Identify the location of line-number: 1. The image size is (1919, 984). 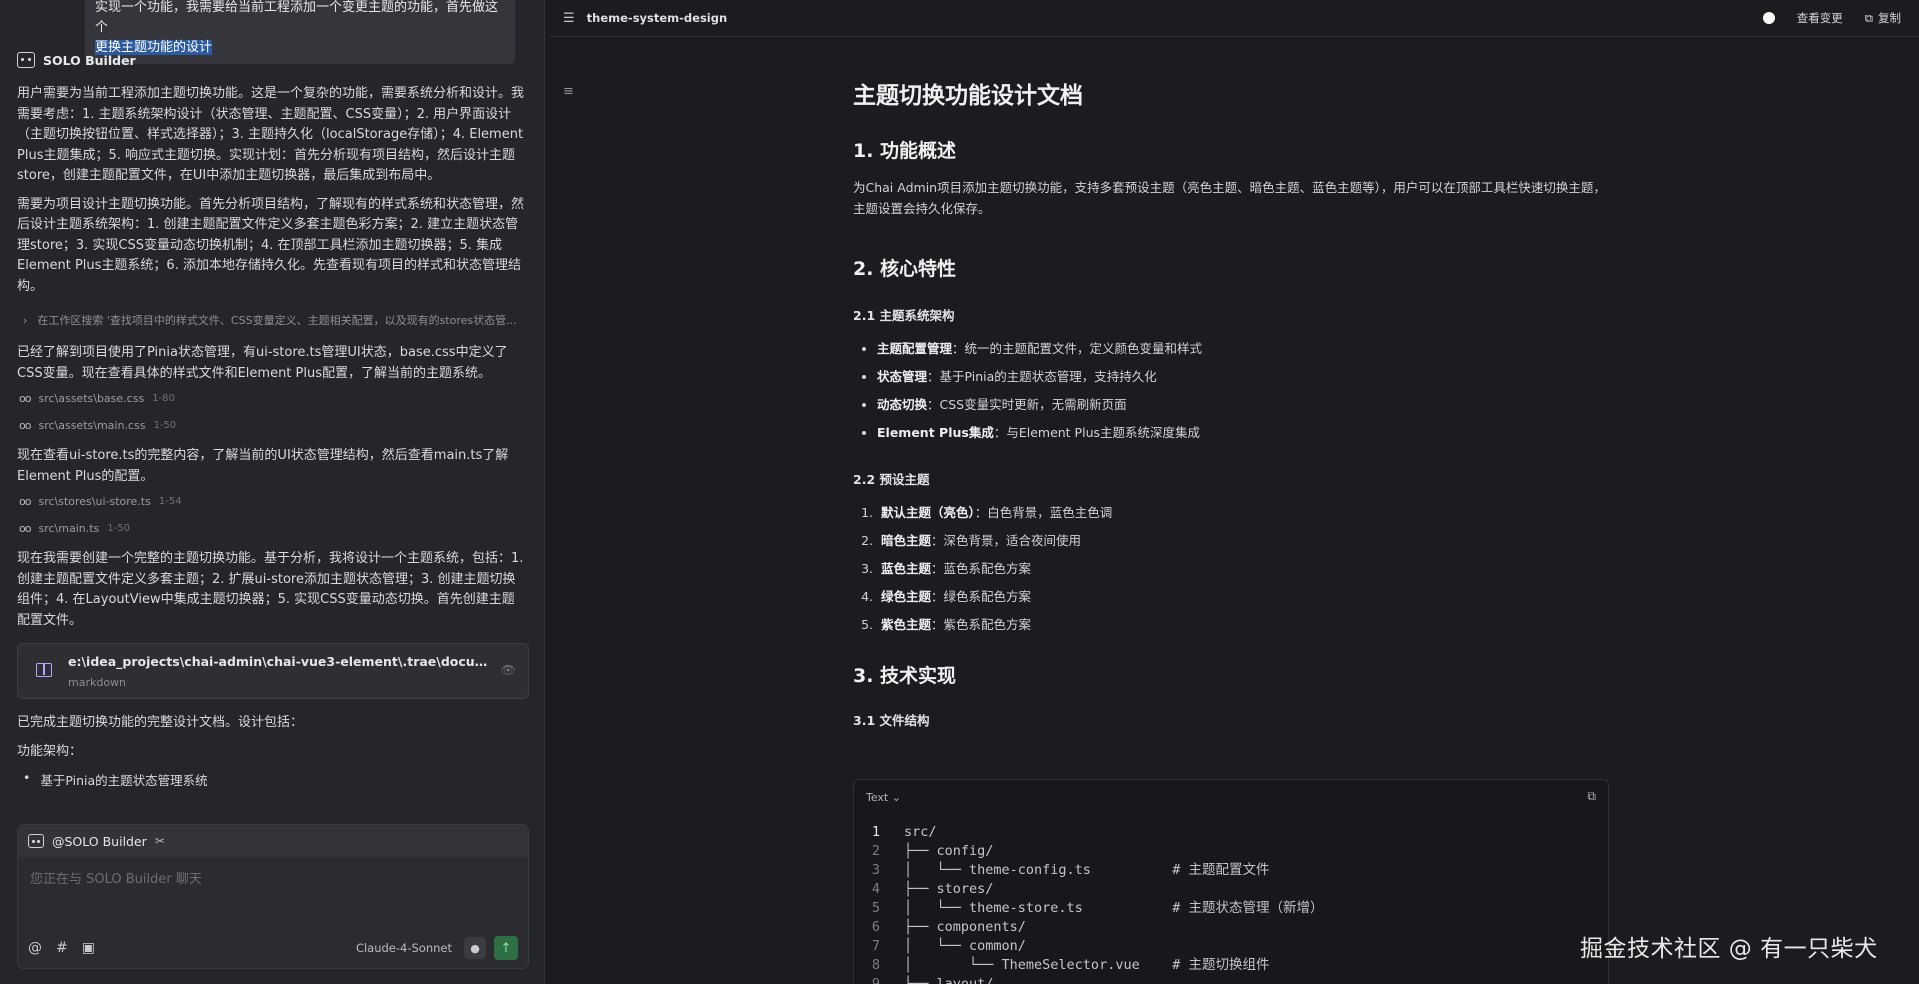
(875, 832).